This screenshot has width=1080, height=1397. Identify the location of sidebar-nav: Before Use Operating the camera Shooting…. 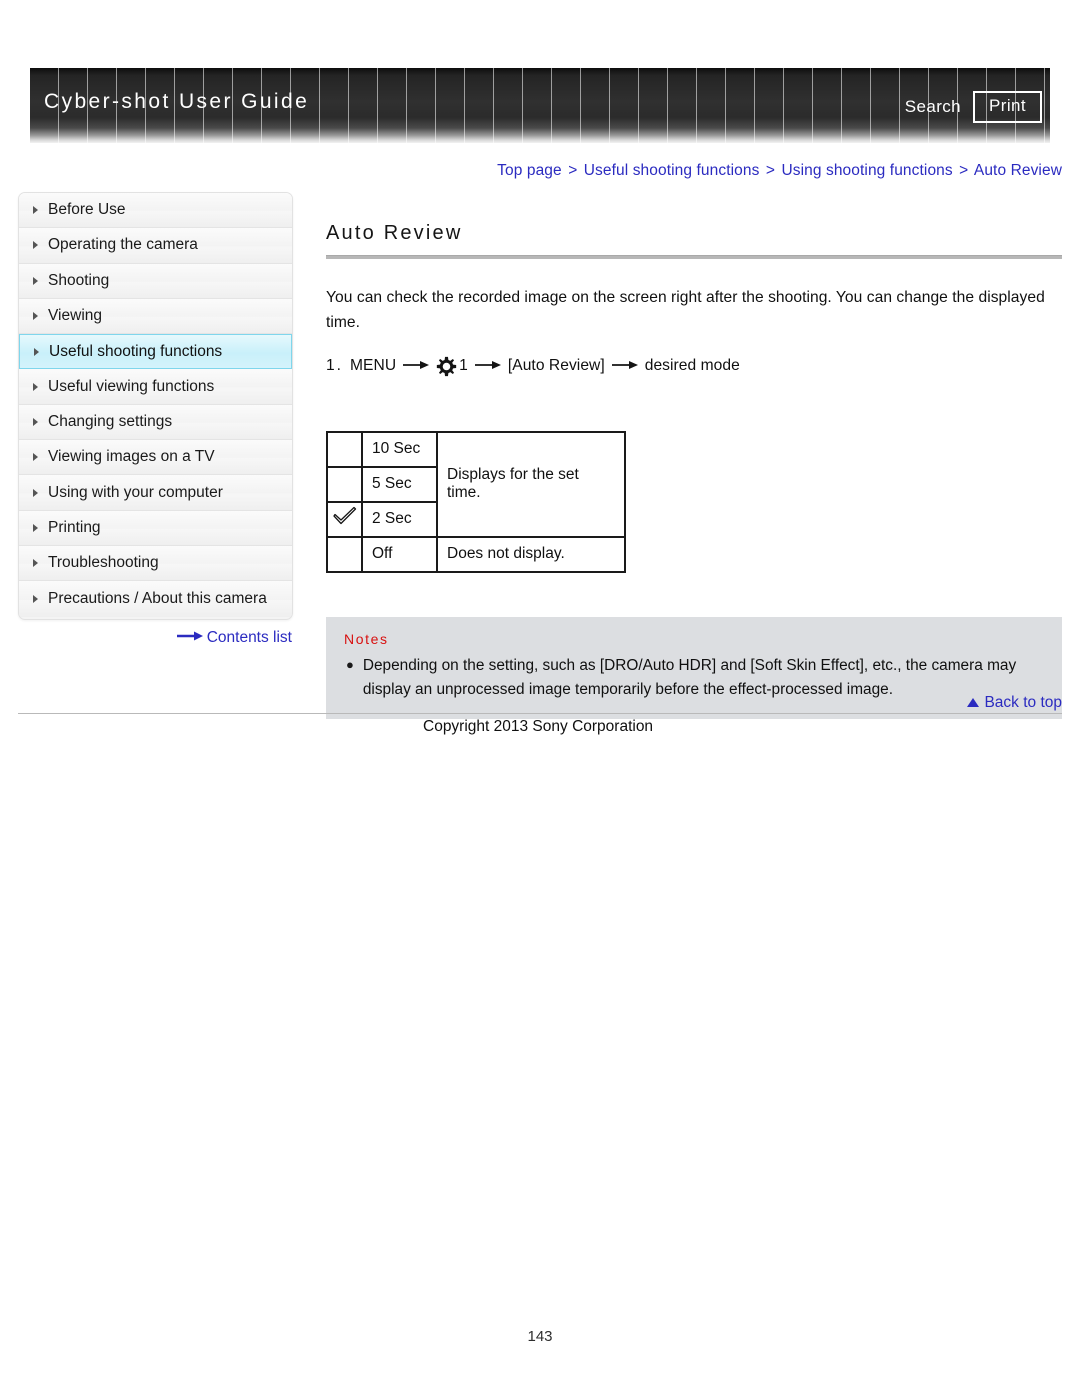
(155, 406).